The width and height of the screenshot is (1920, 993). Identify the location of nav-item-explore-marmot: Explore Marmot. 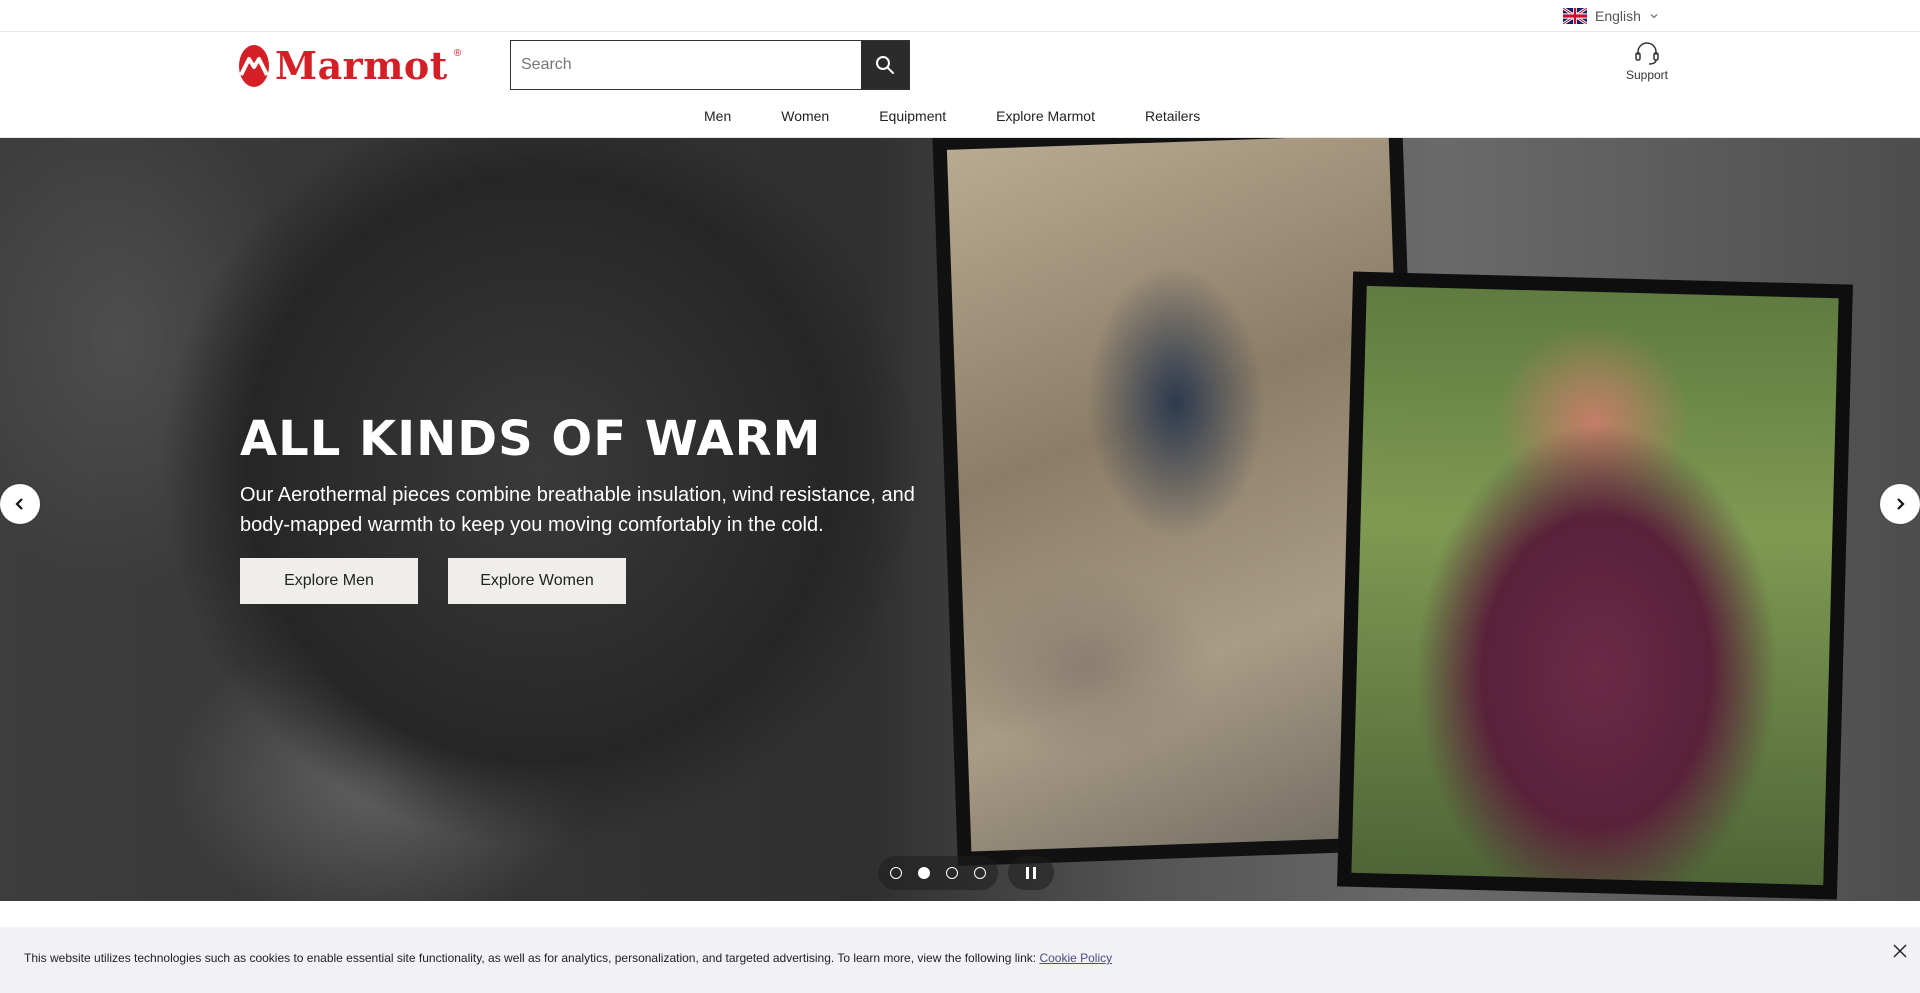
(1045, 116).